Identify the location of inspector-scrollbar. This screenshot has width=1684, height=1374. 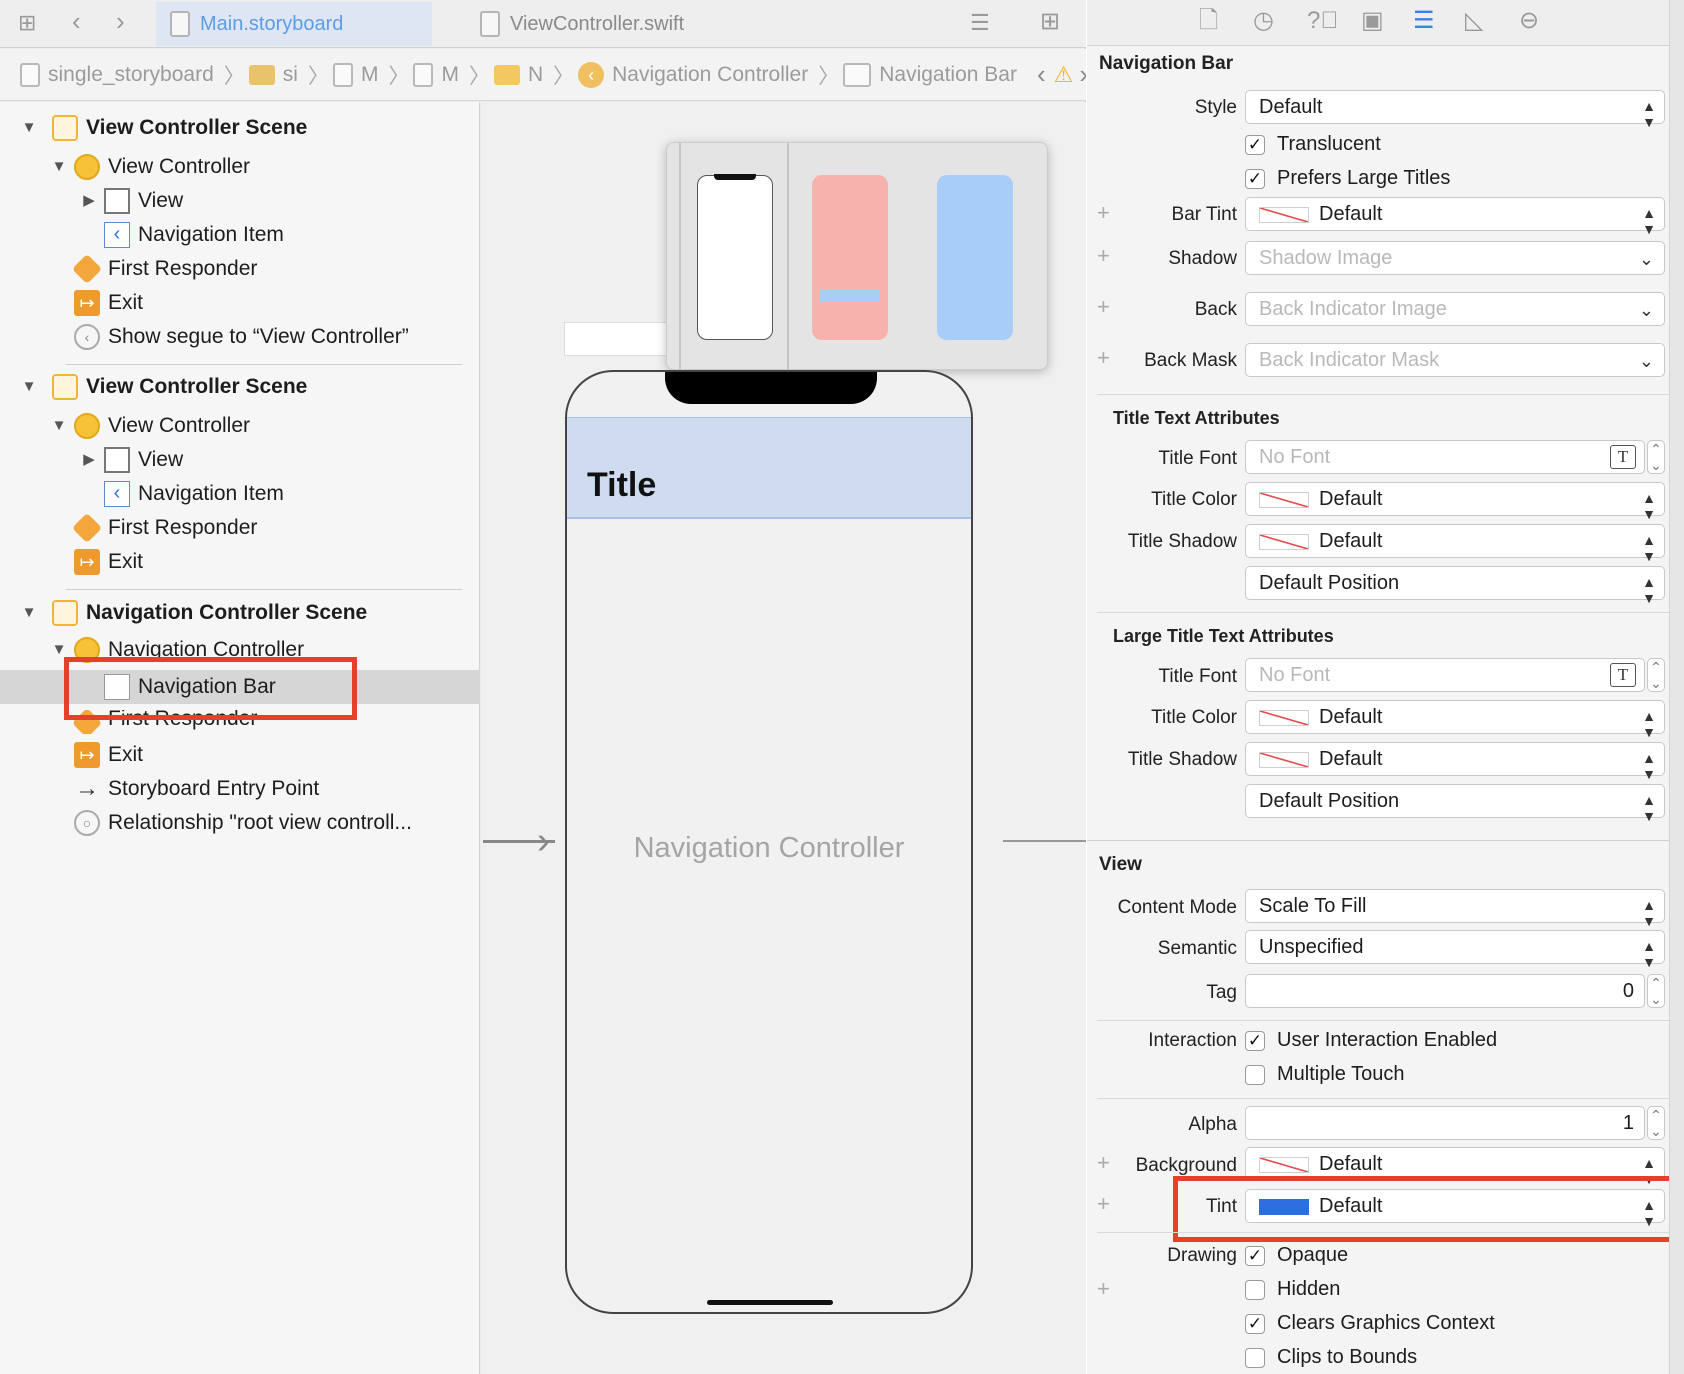
(1676, 687).